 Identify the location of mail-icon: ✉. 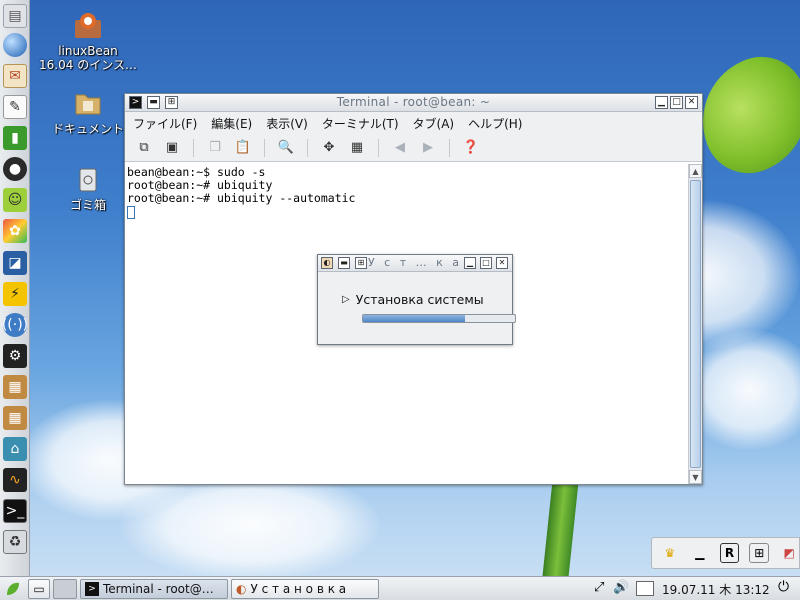
(15, 76).